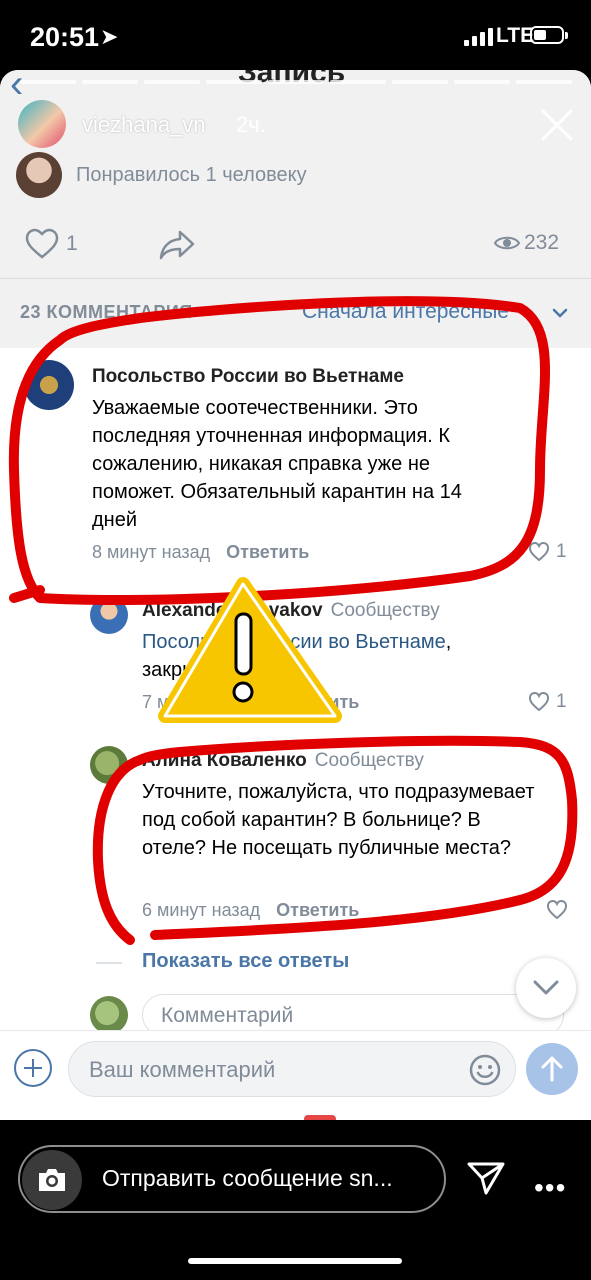  I want to click on show-all-replies-link: Показать все ответы, so click(245, 961).